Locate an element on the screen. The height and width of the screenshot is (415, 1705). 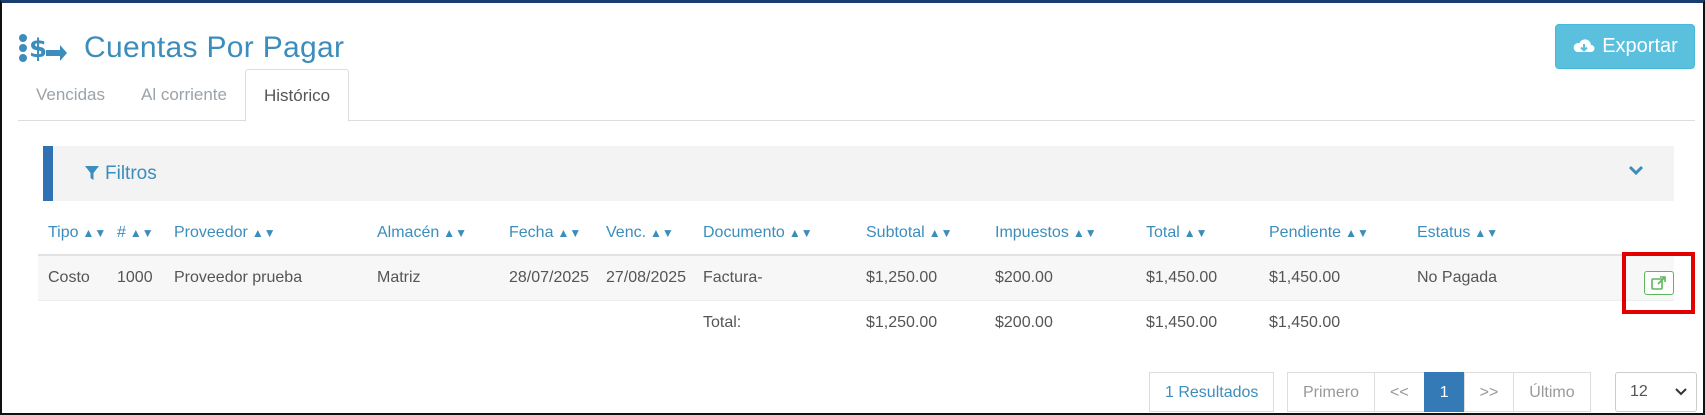
page-next-button: >> is located at coordinates (1489, 392).